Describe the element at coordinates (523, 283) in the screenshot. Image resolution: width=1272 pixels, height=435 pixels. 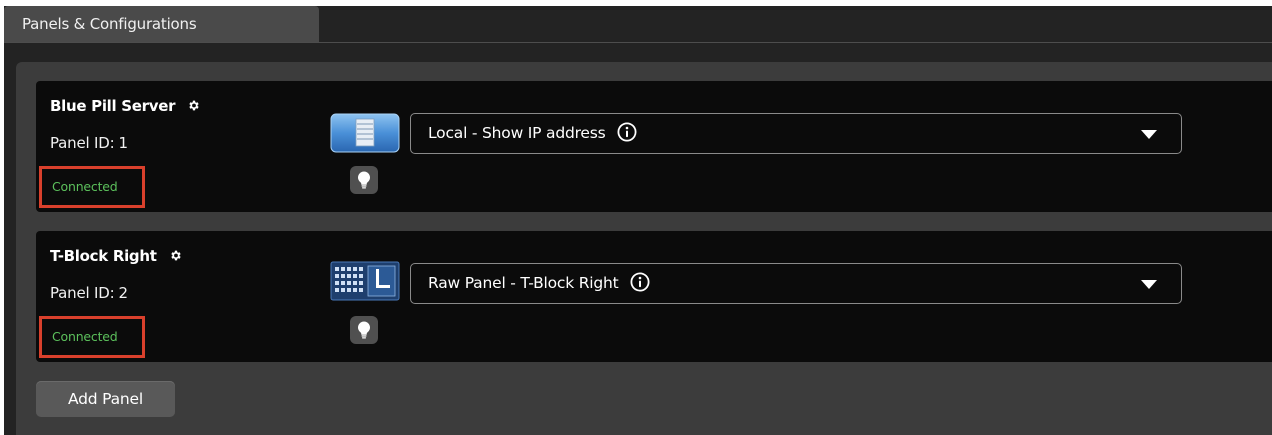
I see `configuration-select-label: Raw Panel - T-Block Right` at that location.